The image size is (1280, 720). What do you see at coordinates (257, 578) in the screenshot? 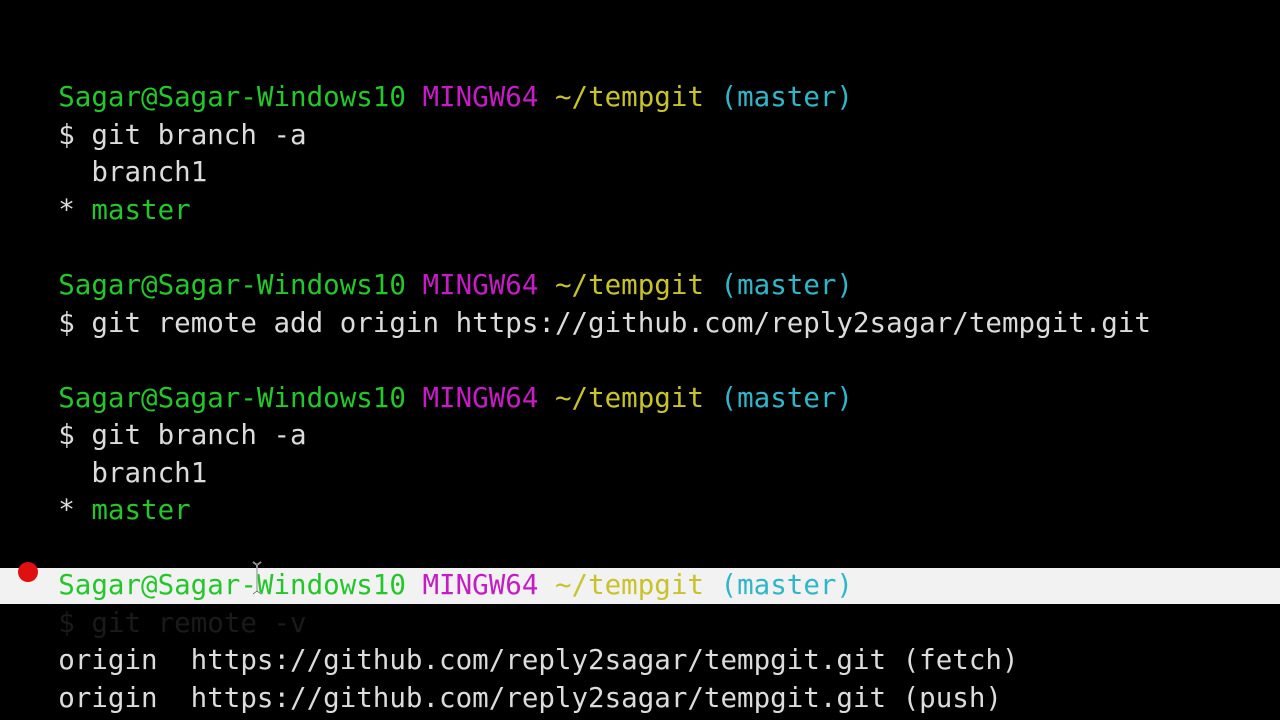
I see `text-cursor-icon` at bounding box center [257, 578].